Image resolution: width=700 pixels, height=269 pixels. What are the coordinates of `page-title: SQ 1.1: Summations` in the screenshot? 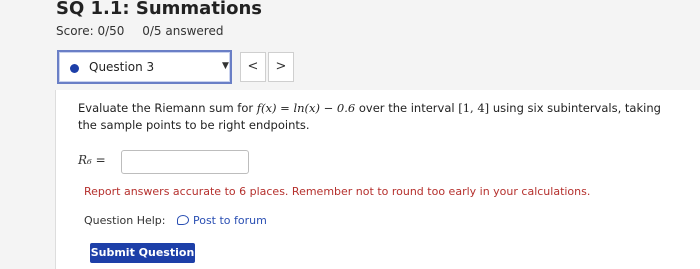 It's located at (159, 9).